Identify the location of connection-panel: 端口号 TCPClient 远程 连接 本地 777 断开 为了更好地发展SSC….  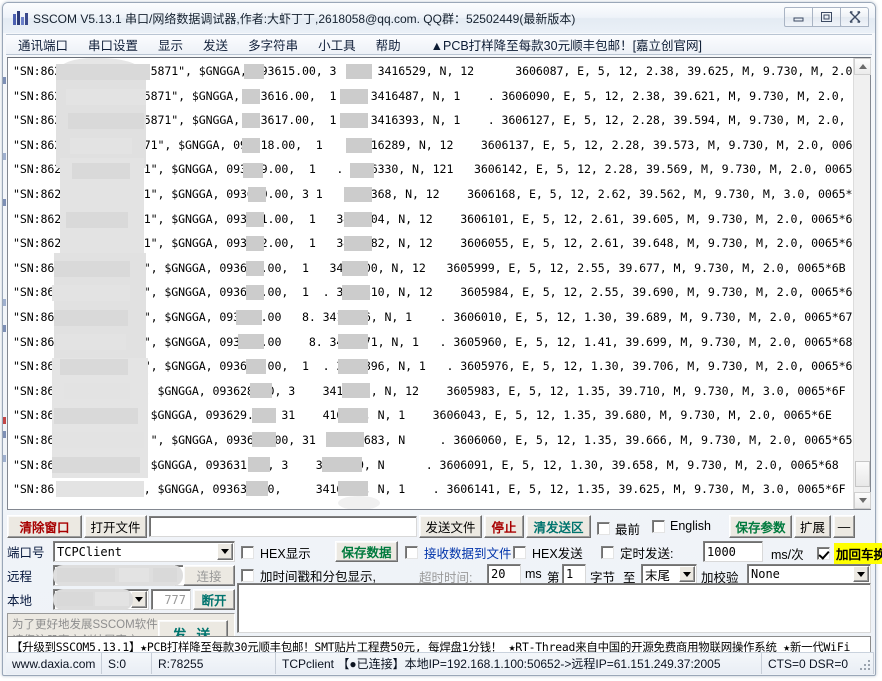
(121, 599).